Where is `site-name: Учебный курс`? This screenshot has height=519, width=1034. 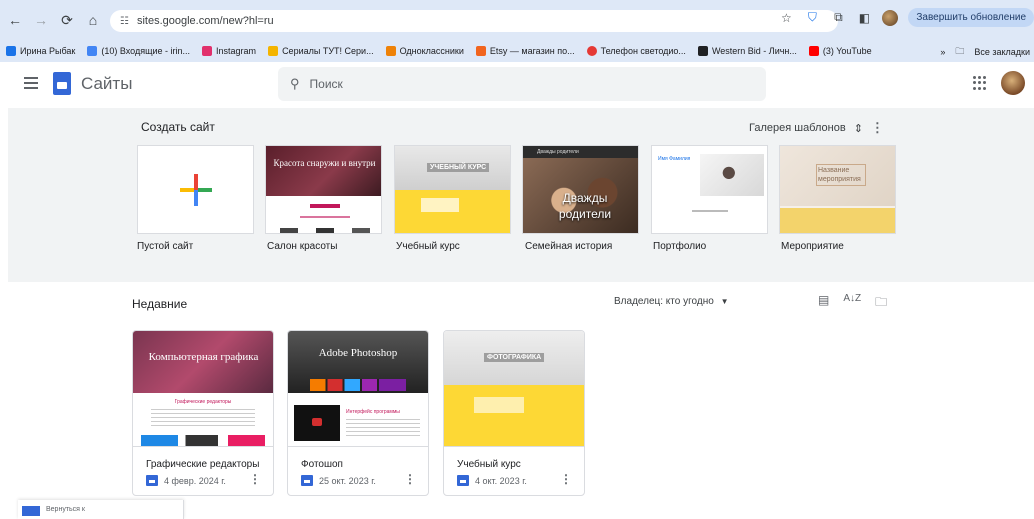 site-name: Учебный курс is located at coordinates (489, 464).